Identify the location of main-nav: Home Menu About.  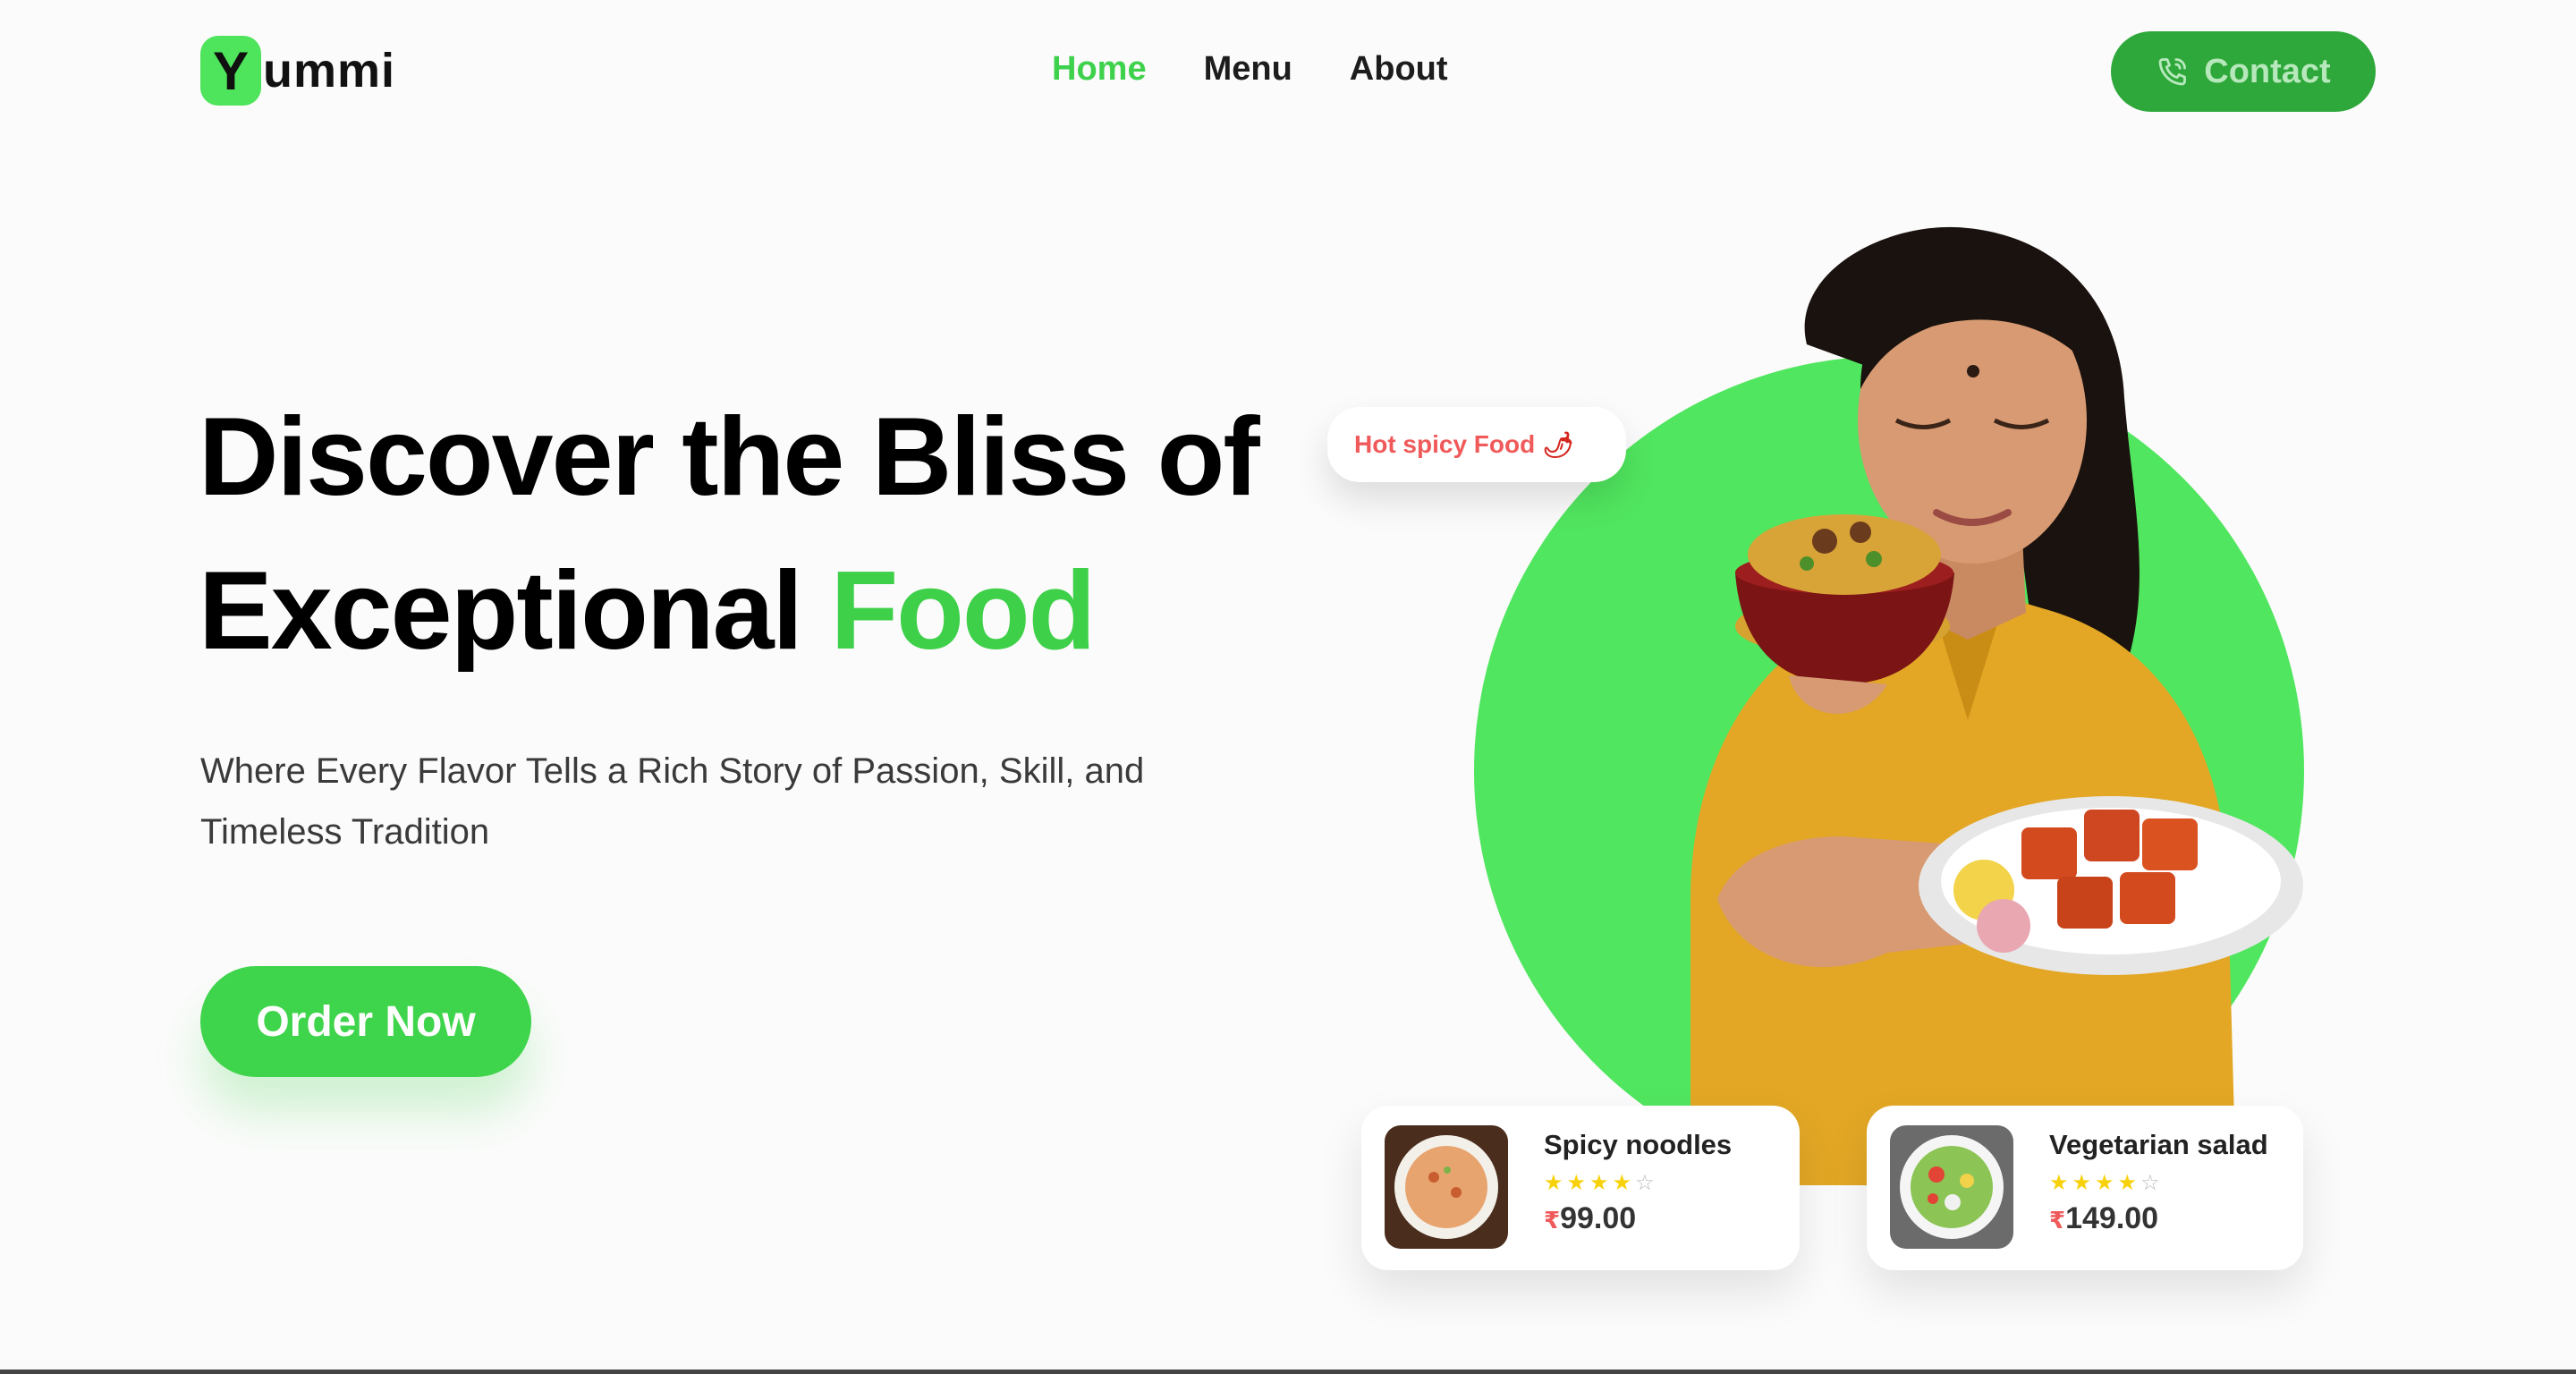
(1250, 69).